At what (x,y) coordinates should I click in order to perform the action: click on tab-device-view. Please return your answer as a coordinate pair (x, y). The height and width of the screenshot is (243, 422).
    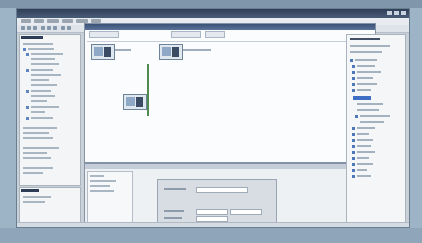
    Looking at the image, I should click on (215, 34).